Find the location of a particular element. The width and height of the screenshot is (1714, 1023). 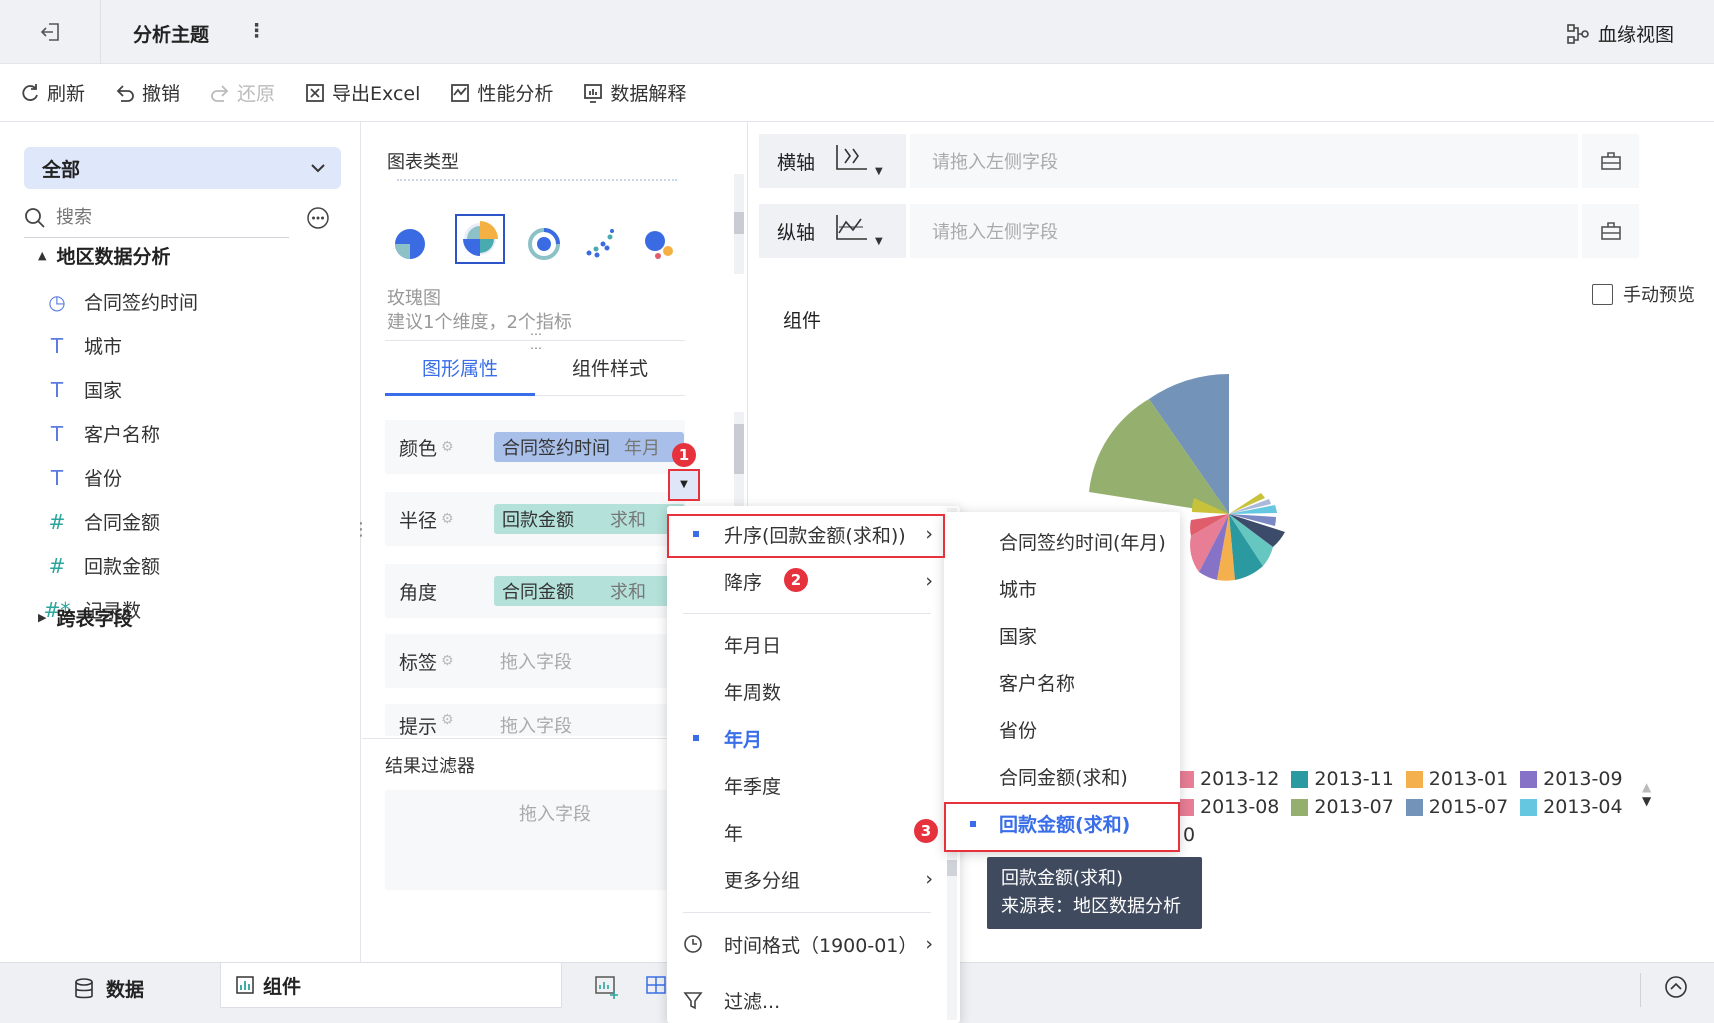

refresh-button: 刷新 is located at coordinates (52, 92).